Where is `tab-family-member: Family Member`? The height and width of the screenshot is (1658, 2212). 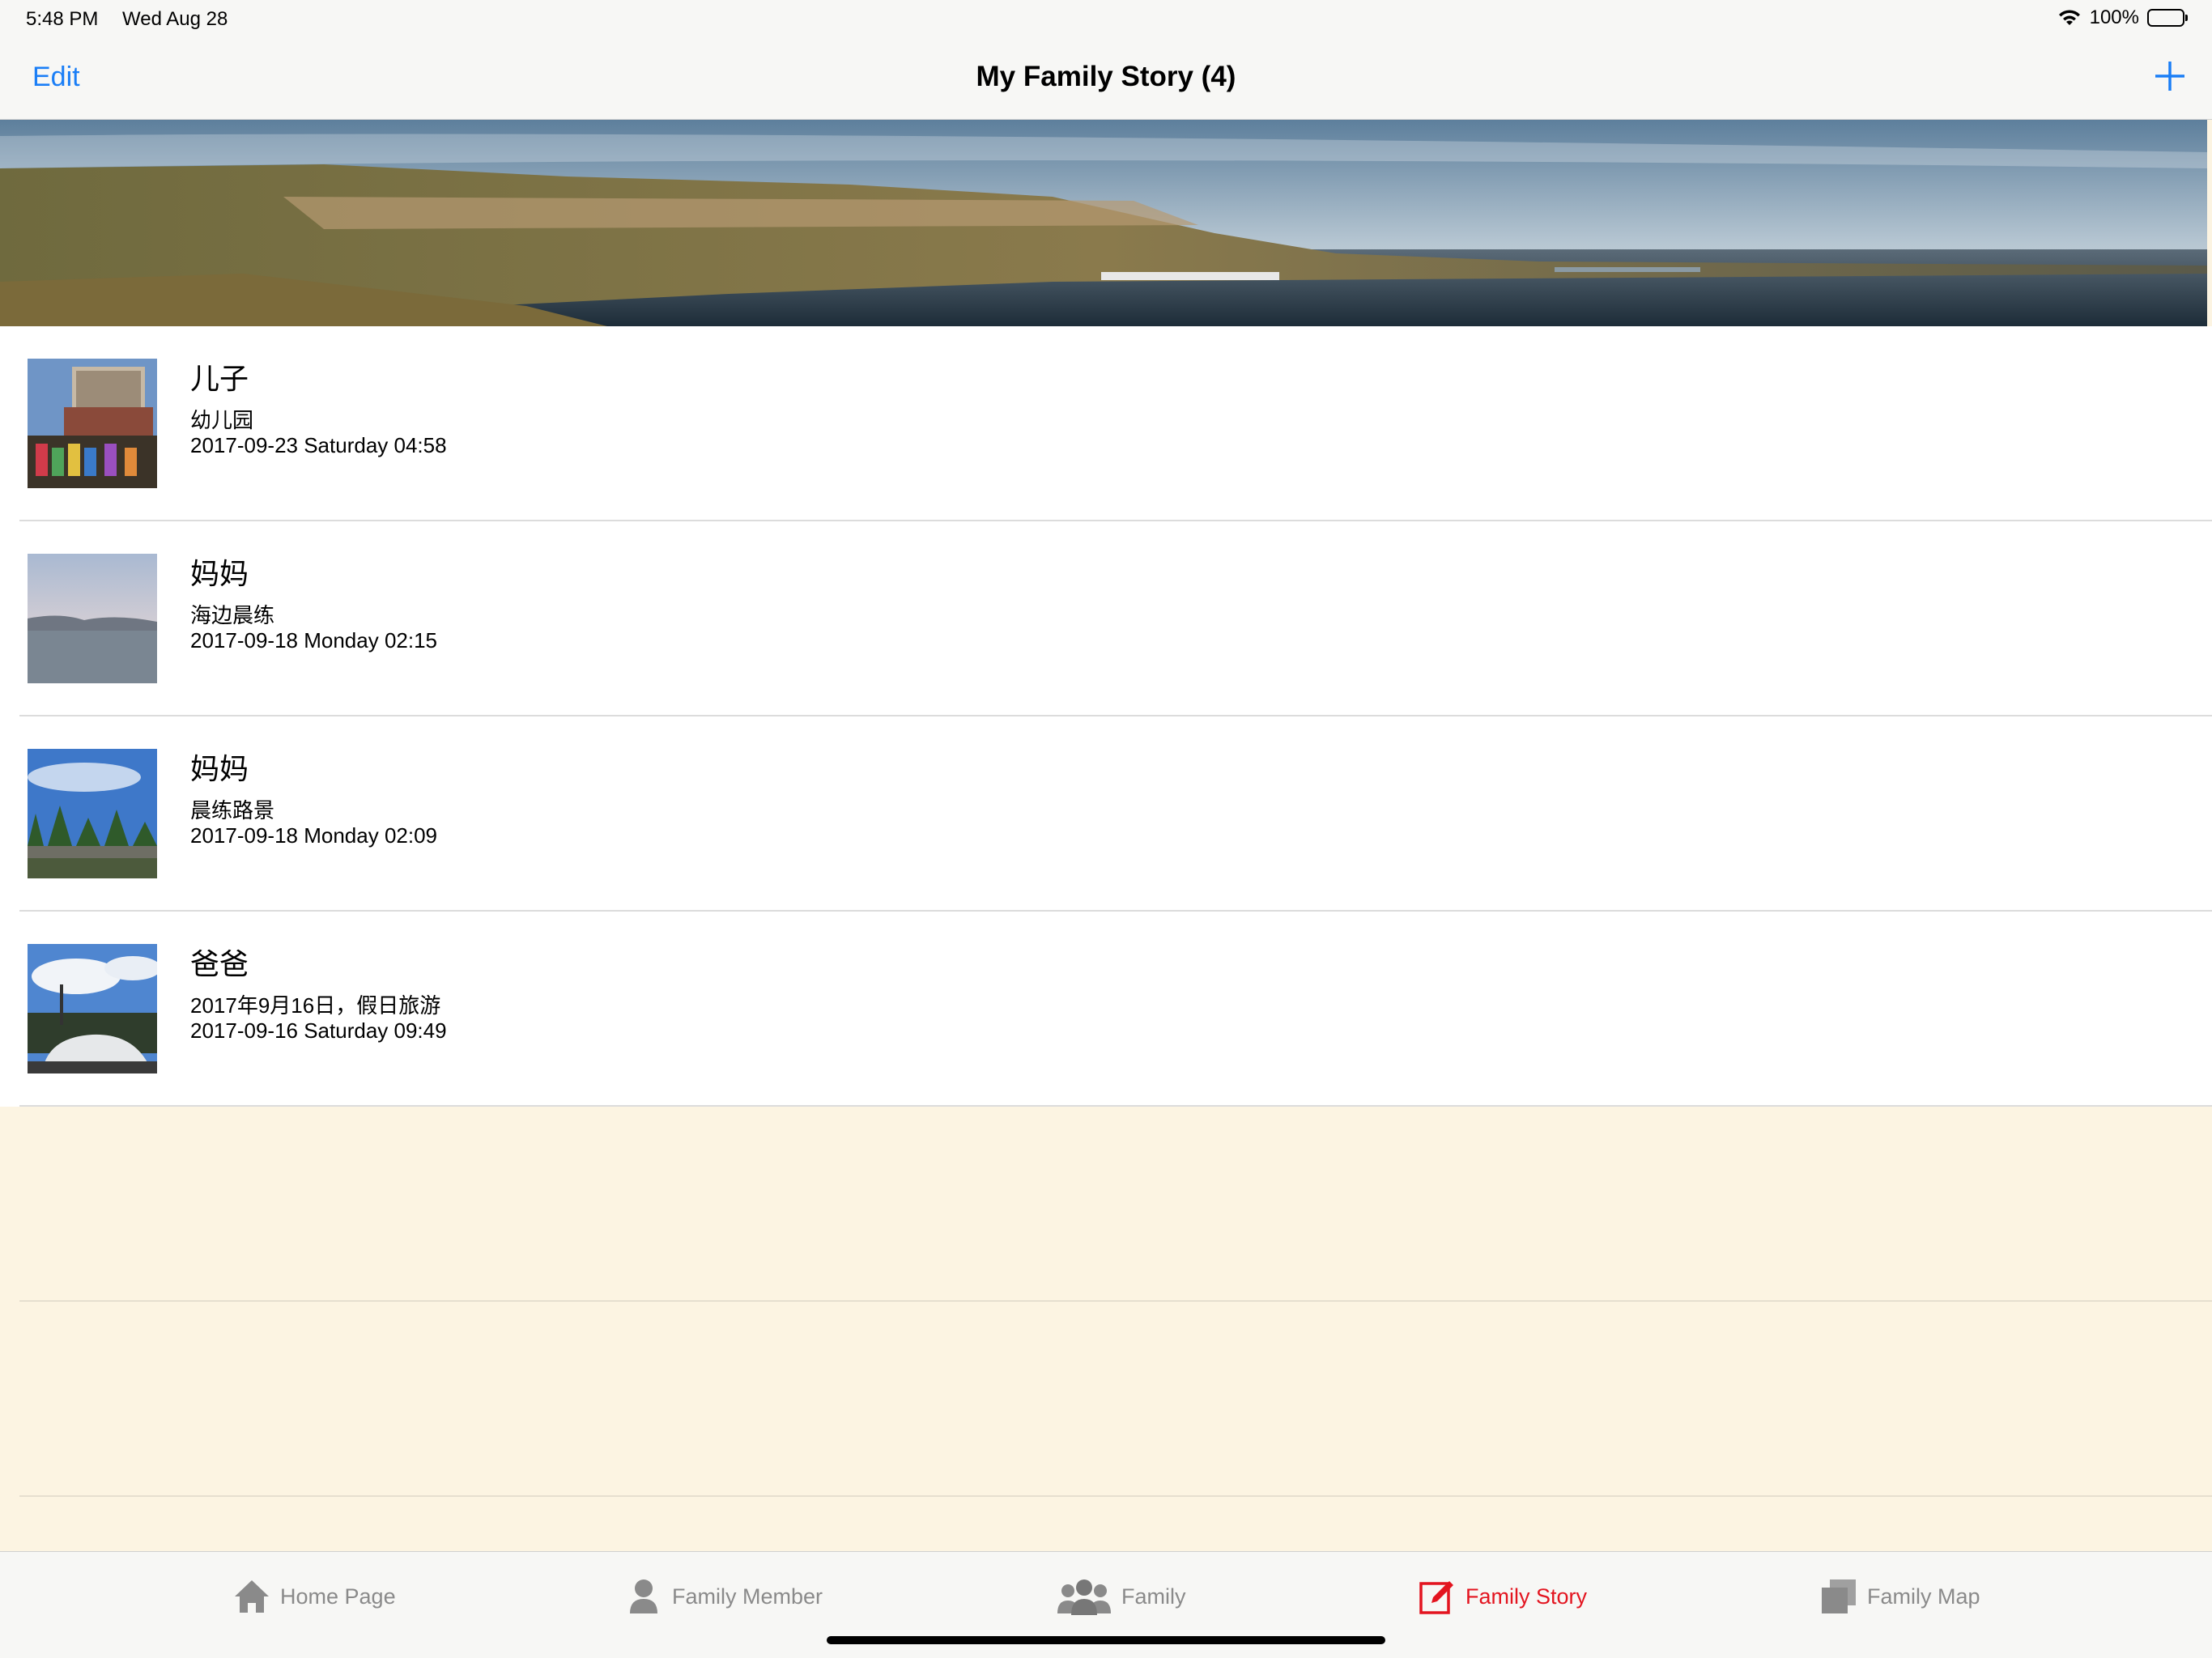 tab-family-member: Family Member is located at coordinates (724, 1596).